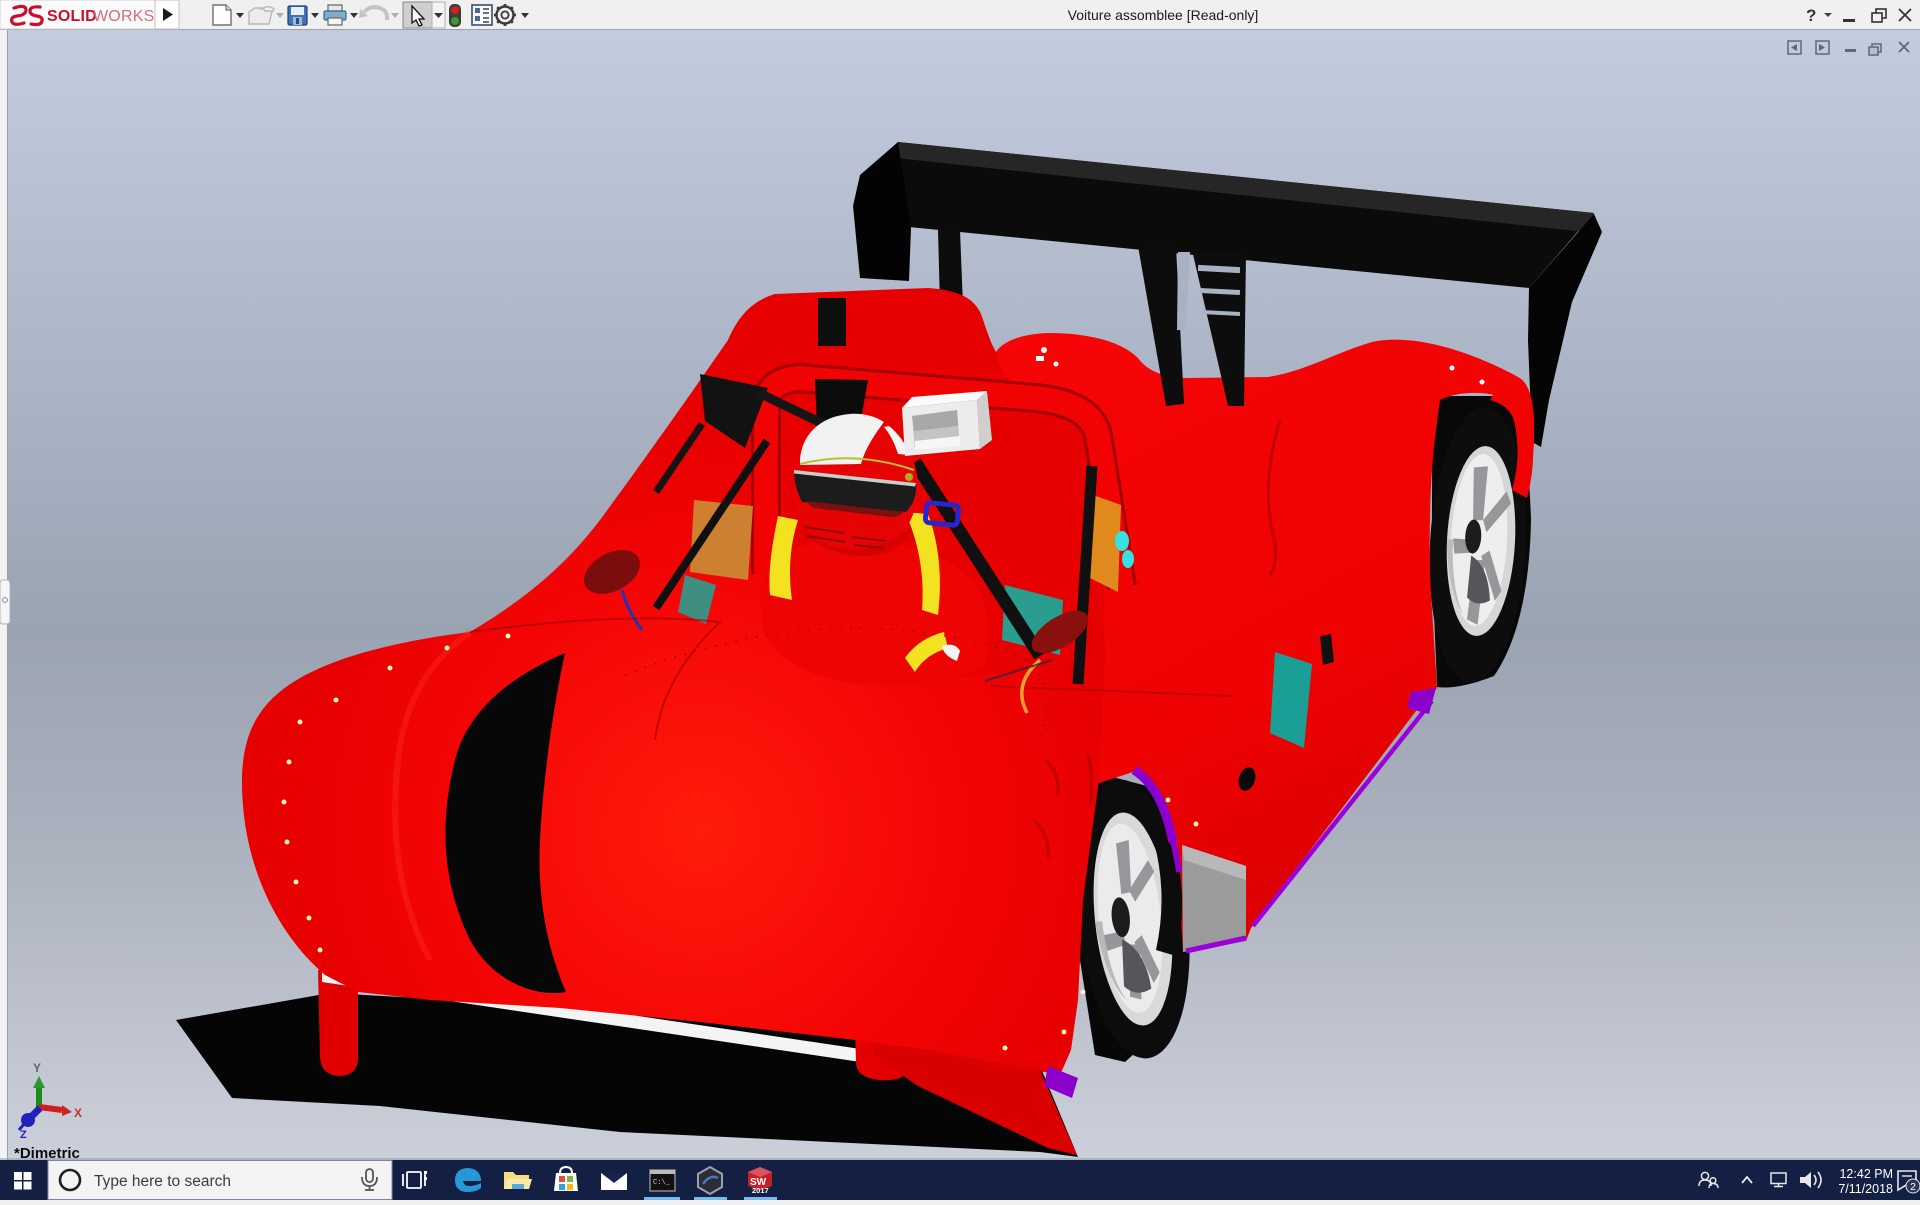 The image size is (1920, 1205). What do you see at coordinates (123, 16) in the screenshot?
I see `svg-text: WORKS` at bounding box center [123, 16].